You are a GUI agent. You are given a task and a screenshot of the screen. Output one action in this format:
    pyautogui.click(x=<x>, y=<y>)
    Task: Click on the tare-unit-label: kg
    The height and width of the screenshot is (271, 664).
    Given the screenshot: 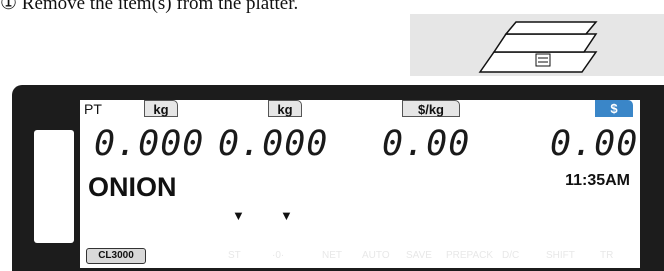 What is the action you would take?
    pyautogui.click(x=161, y=108)
    